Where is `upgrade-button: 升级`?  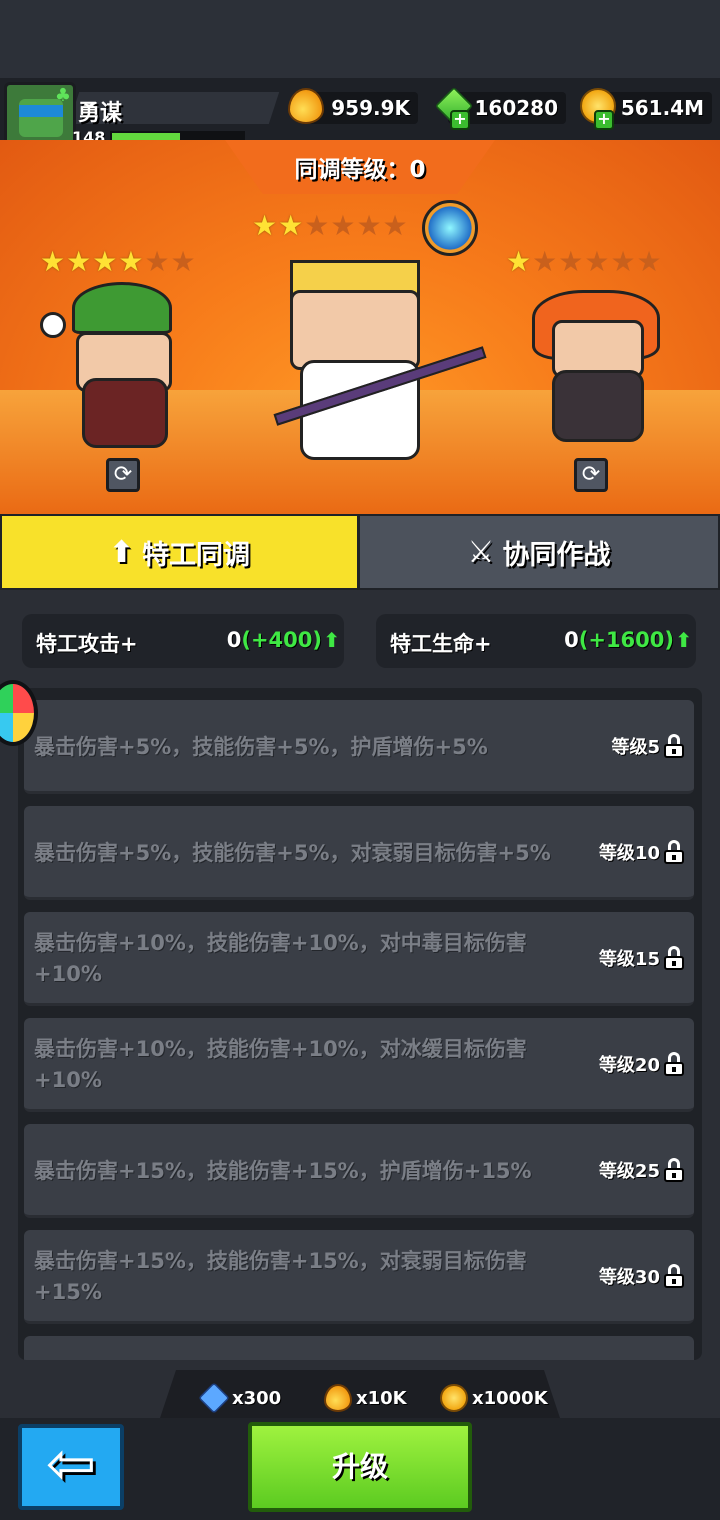 upgrade-button: 升级 is located at coordinates (360, 1467).